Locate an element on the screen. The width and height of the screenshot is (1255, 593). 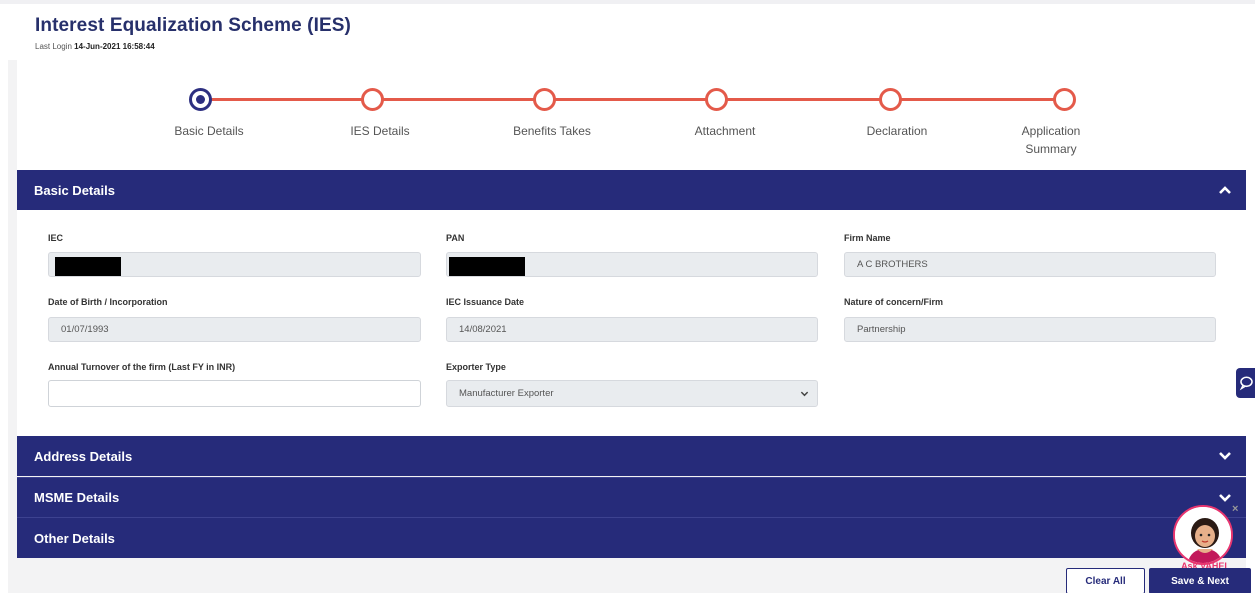
section-address-details-header: Address Details is located at coordinates (631, 456).